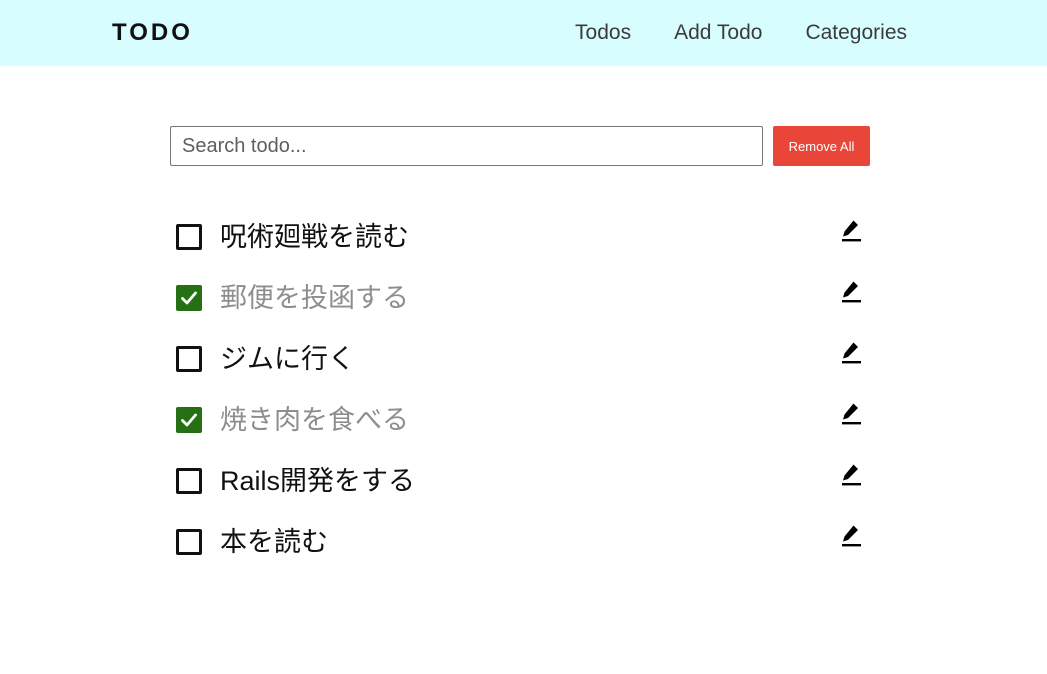  What do you see at coordinates (318, 481) in the screenshot?
I see `todo-text: Rails開発をする` at bounding box center [318, 481].